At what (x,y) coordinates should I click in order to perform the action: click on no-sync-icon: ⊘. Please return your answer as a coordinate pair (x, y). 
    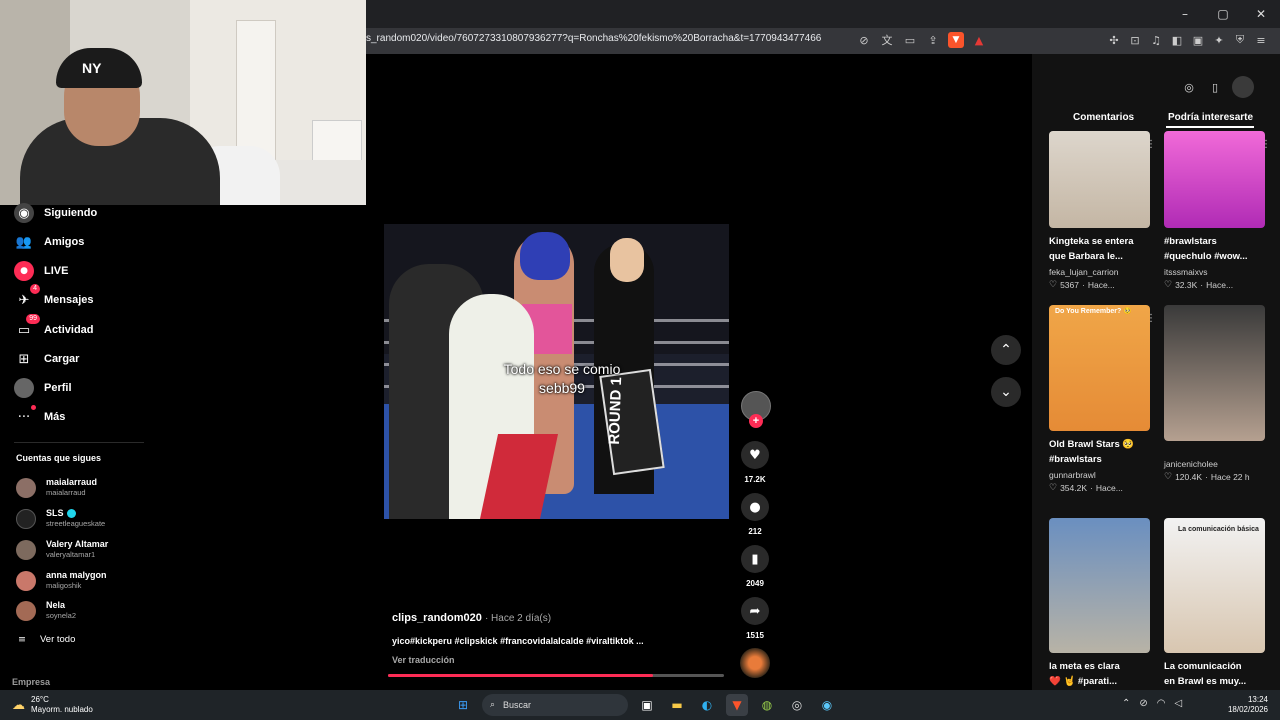
    Looking at the image, I should click on (864, 40).